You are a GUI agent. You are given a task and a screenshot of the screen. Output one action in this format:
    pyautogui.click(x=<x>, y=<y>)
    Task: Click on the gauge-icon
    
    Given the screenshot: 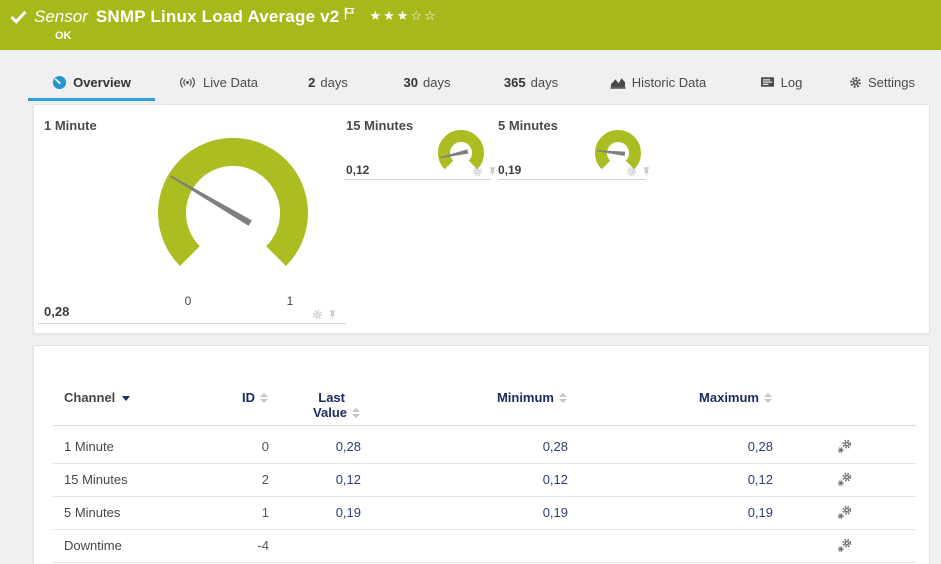 What is the action you would take?
    pyautogui.click(x=59, y=82)
    